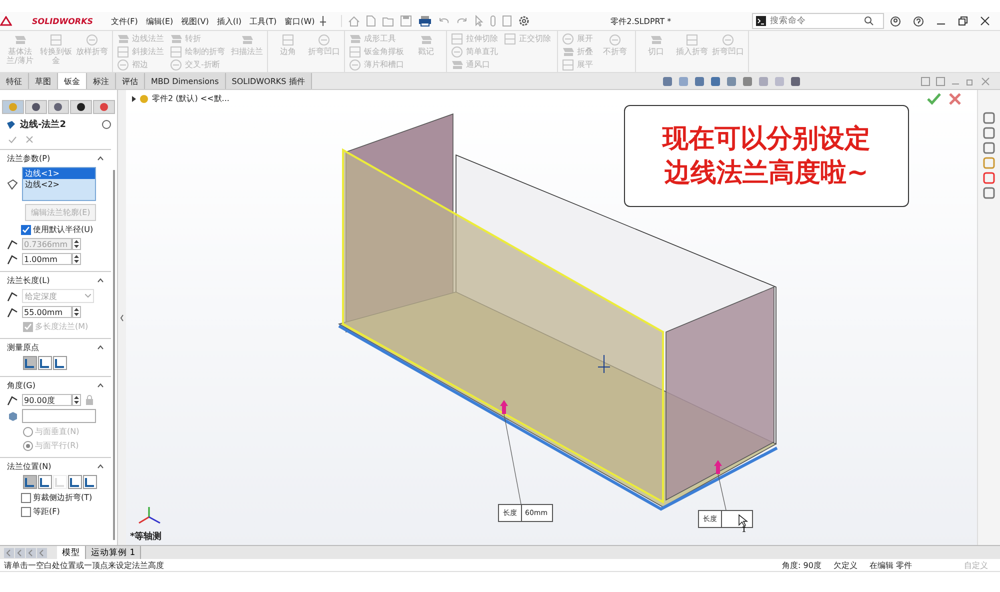 This screenshot has height=592, width=1000. I want to click on panel-title: 边线-法兰2, so click(43, 124).